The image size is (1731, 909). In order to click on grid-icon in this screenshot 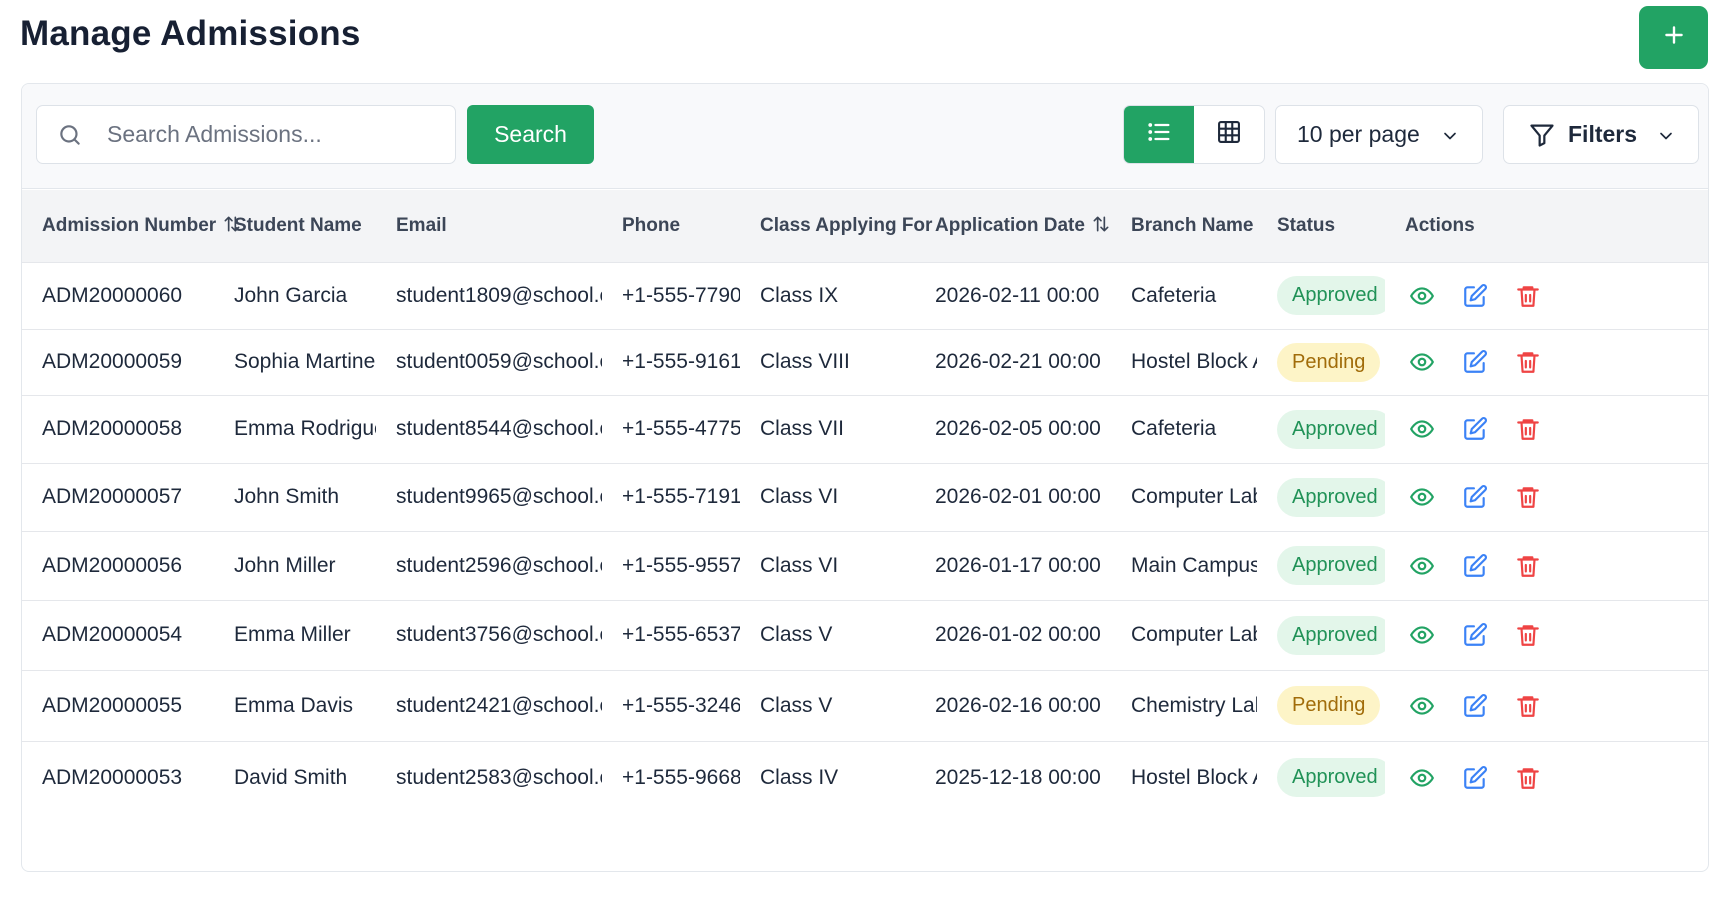, I will do `click(1229, 134)`.